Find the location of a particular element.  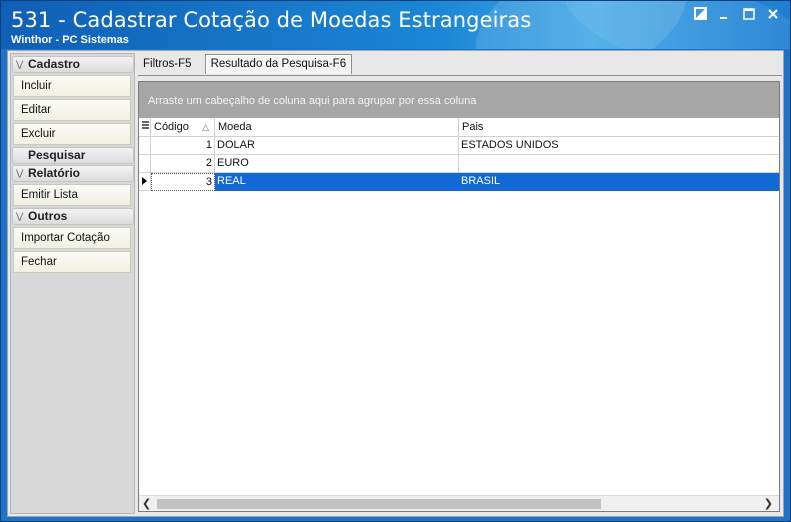

cell-codigo: 2 is located at coordinates (183, 164).